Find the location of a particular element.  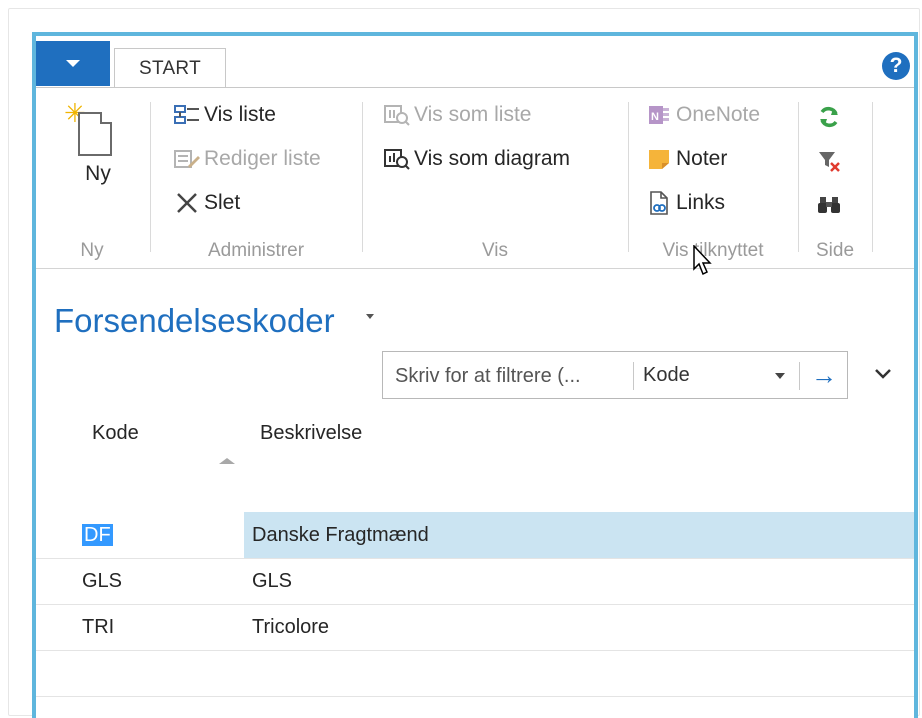

cell-beskrivelse: Tricolore is located at coordinates (290, 627).